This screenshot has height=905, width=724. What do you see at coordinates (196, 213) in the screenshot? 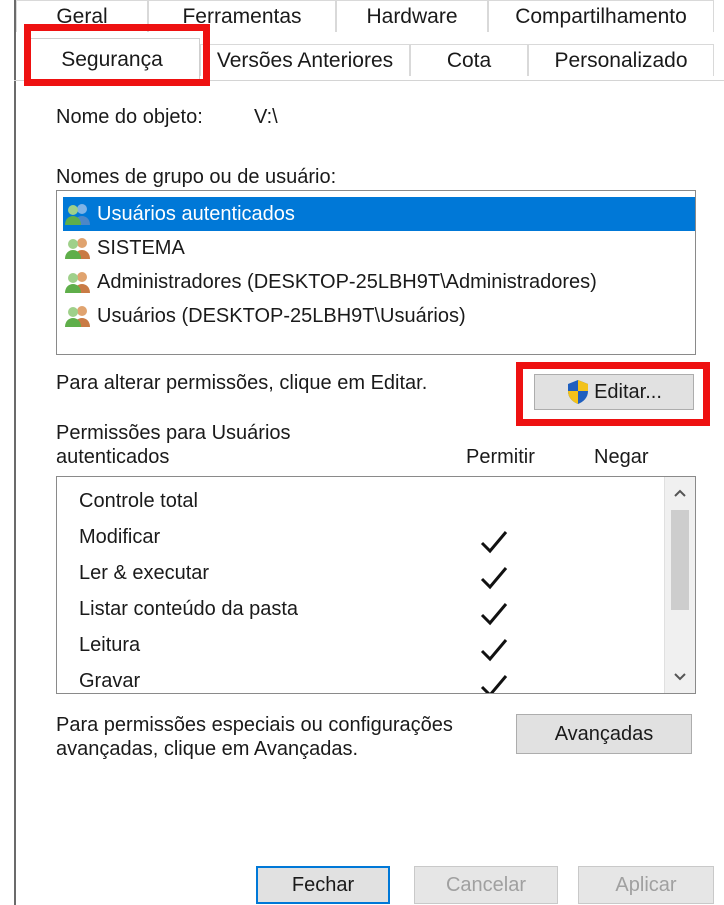
I see `group-name: Usuários autenticados` at bounding box center [196, 213].